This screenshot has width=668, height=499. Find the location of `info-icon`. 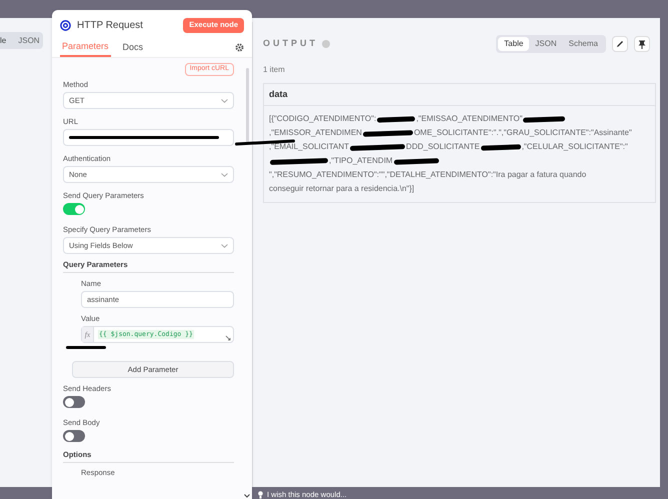

info-icon is located at coordinates (326, 44).